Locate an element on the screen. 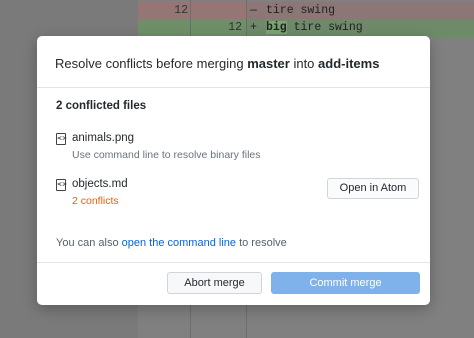 The width and height of the screenshot is (474, 338). file-name: objects.md is located at coordinates (100, 184).